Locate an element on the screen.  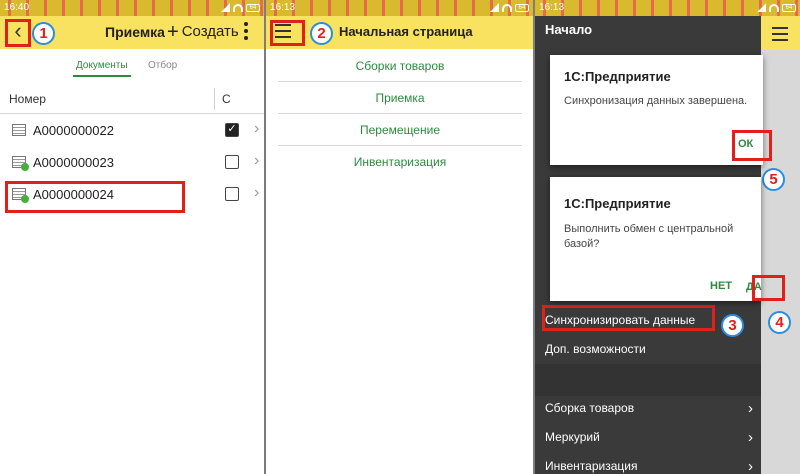
create-button: + Создать is located at coordinates (203, 32).